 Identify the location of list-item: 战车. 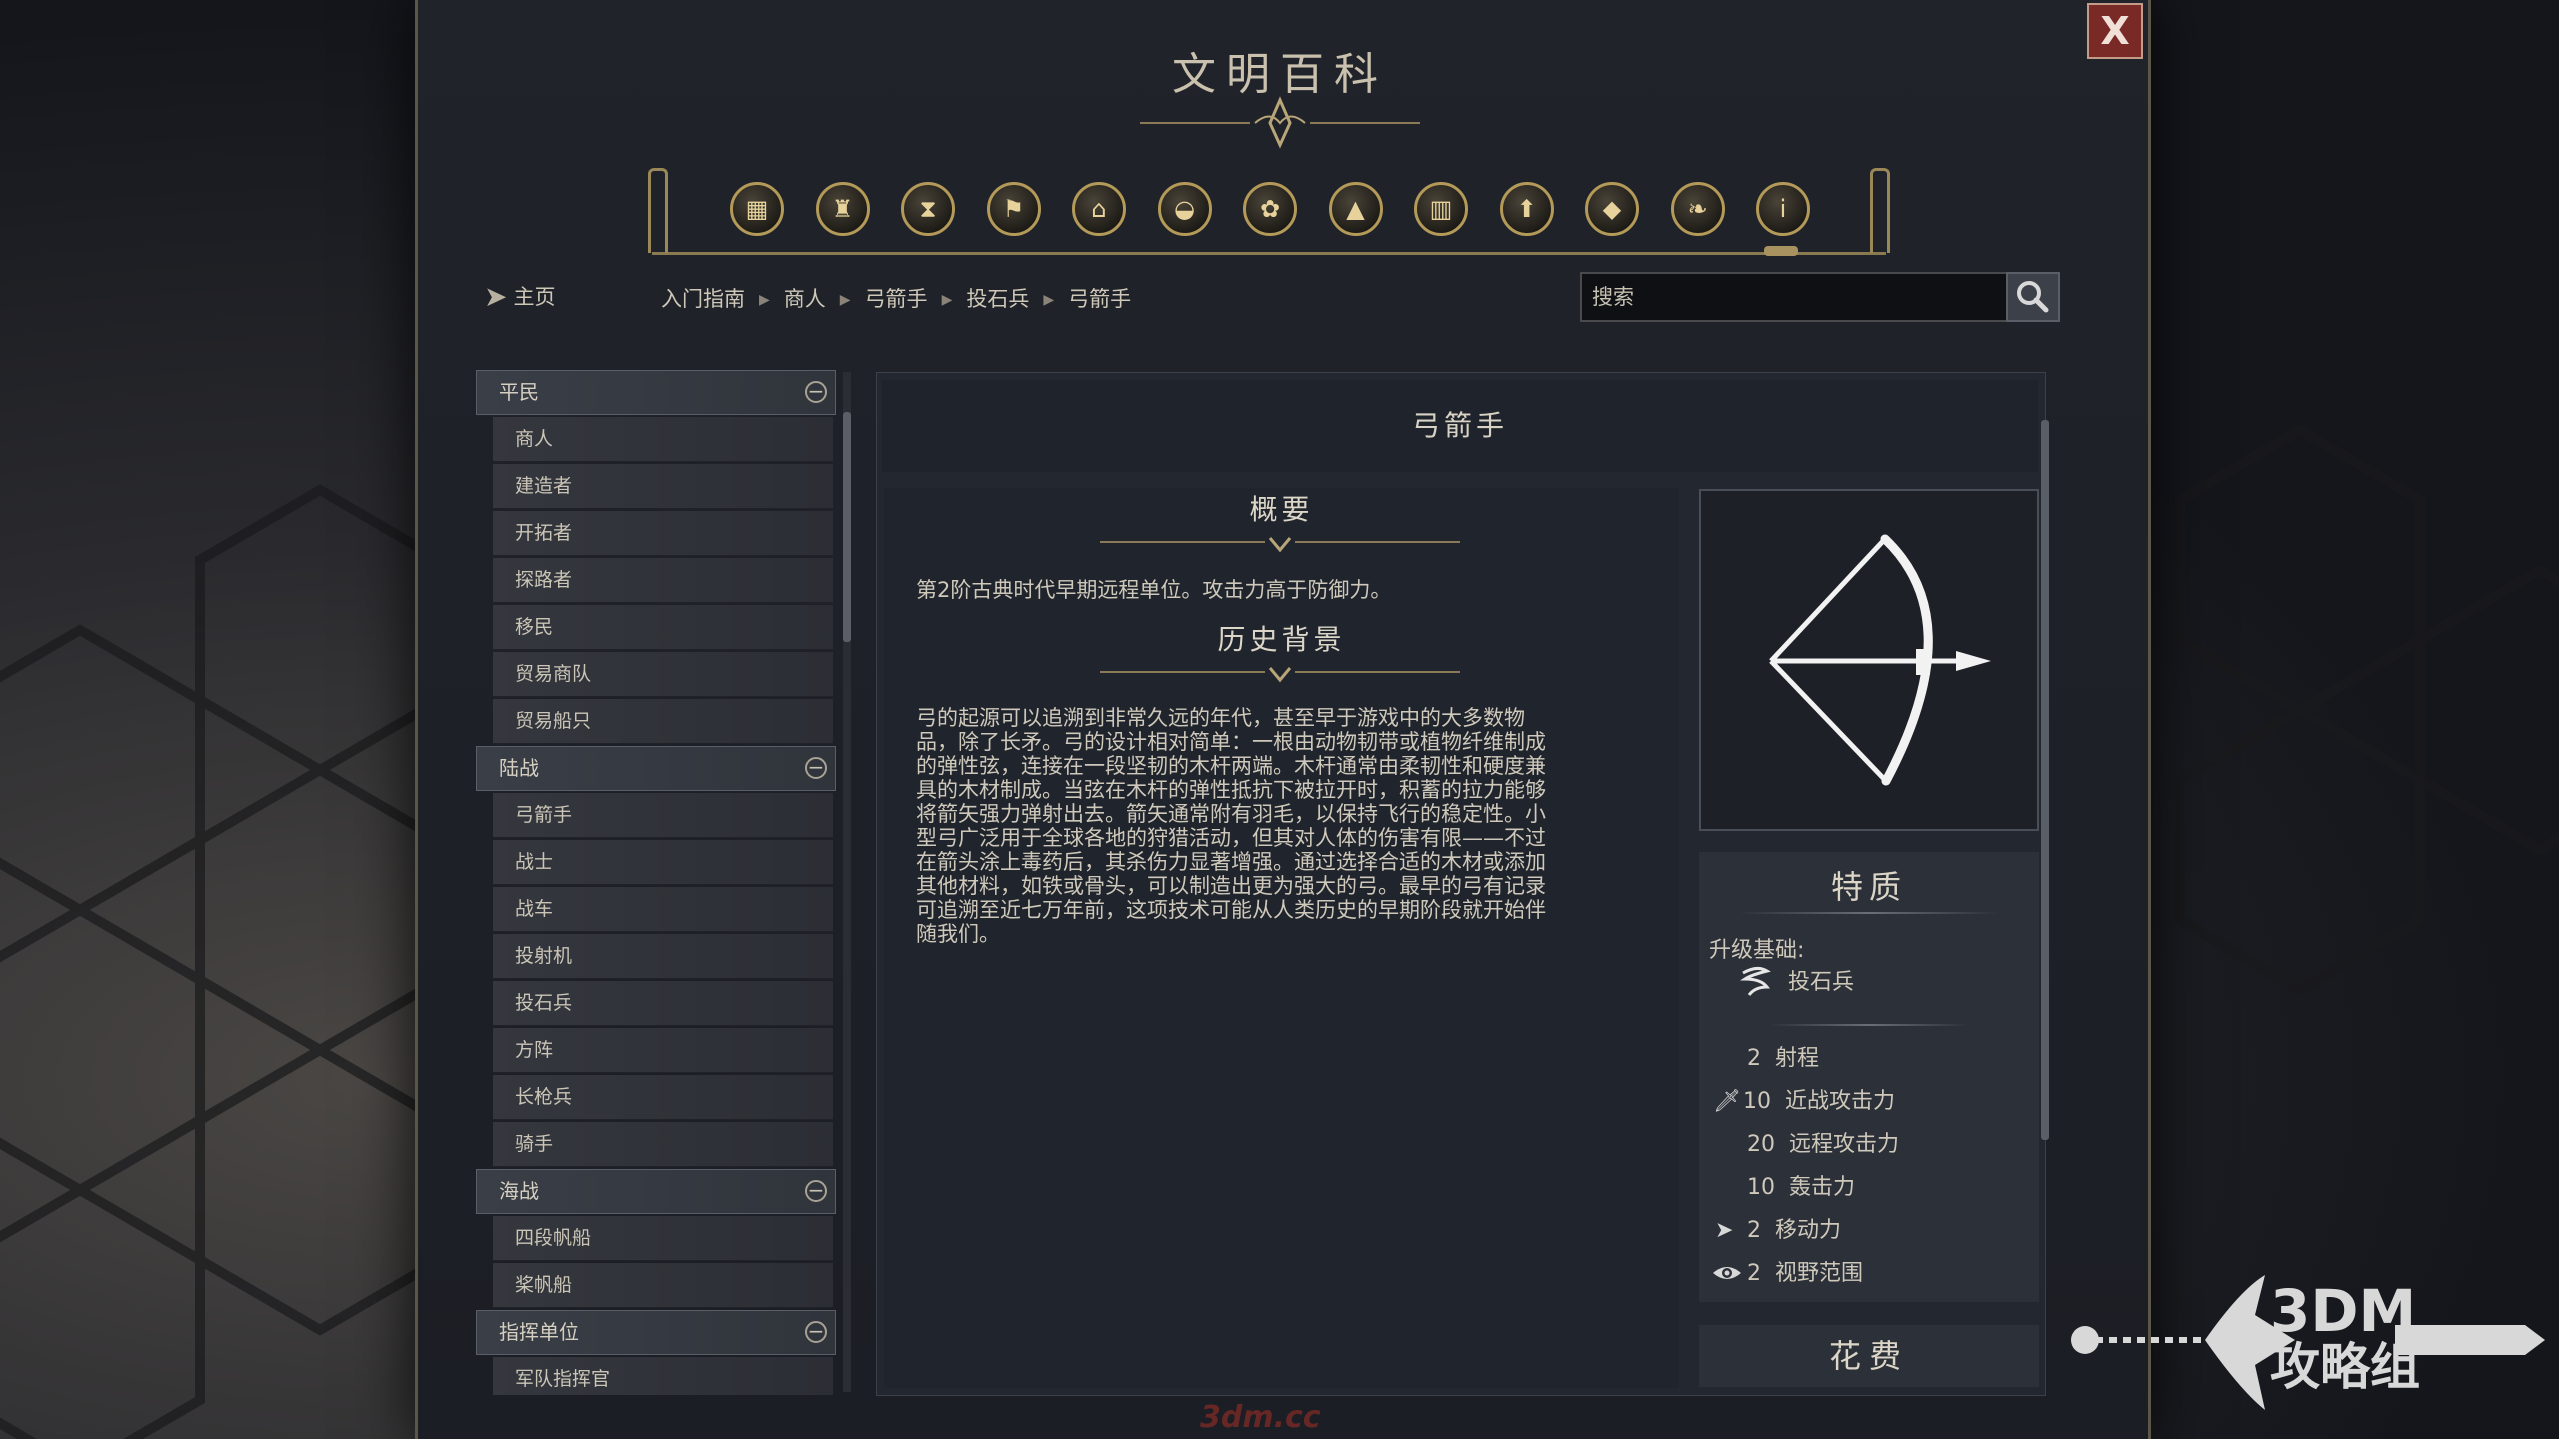
(663, 909).